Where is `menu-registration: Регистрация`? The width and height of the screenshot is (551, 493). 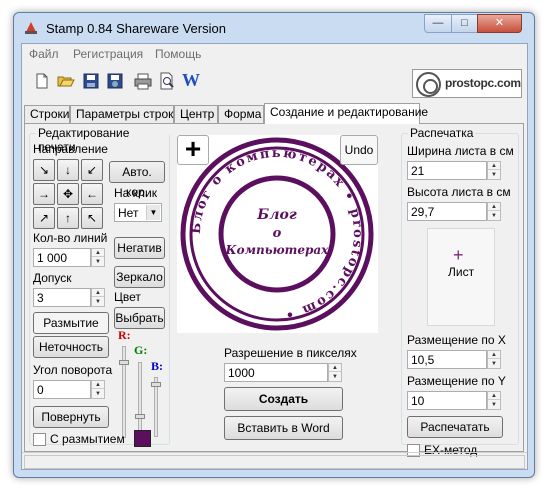 menu-registration: Регистрация is located at coordinates (108, 54).